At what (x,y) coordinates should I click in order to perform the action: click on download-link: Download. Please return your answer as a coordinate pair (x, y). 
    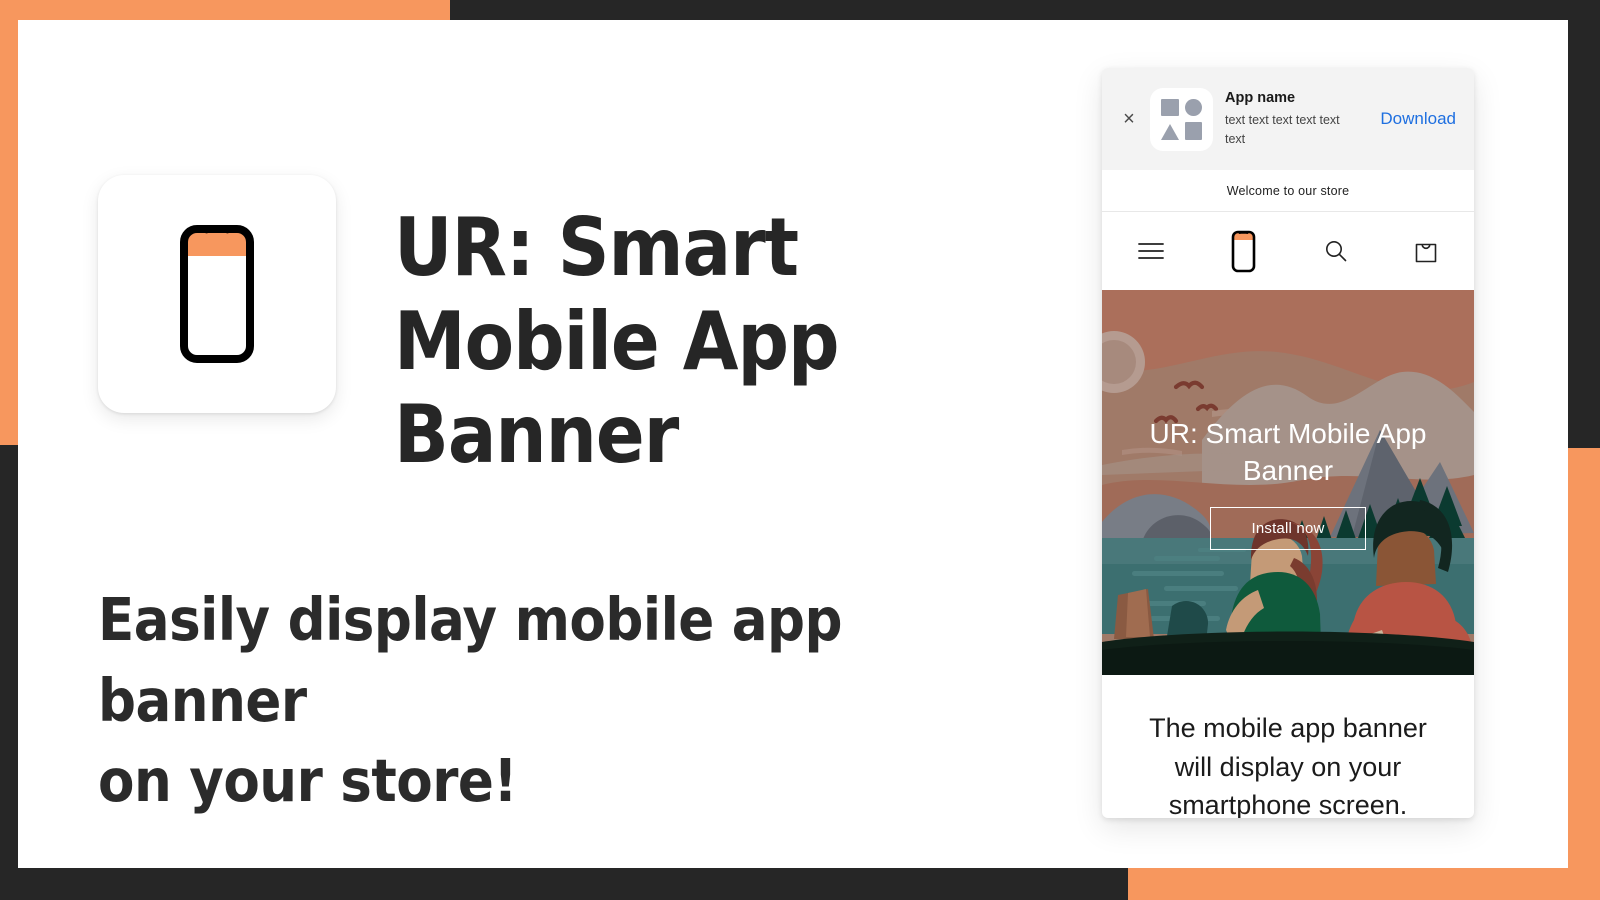
    Looking at the image, I should click on (1415, 119).